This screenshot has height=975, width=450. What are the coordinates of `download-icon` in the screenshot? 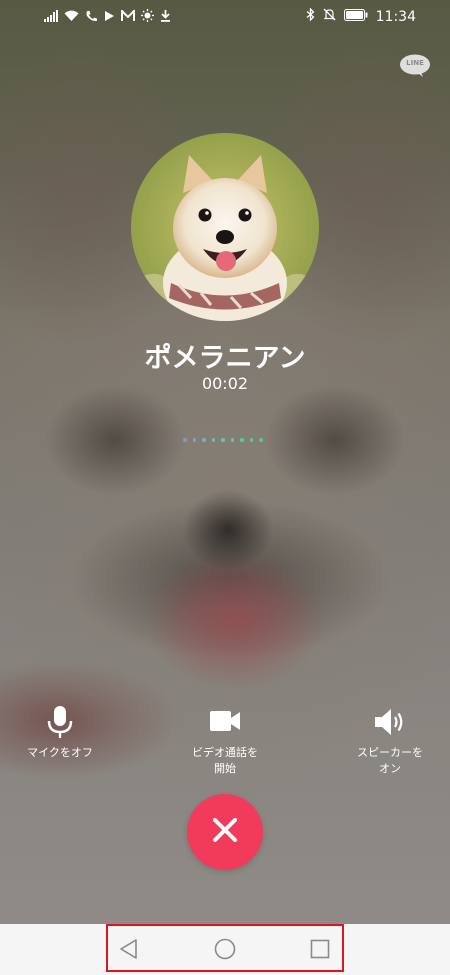 It's located at (165, 17).